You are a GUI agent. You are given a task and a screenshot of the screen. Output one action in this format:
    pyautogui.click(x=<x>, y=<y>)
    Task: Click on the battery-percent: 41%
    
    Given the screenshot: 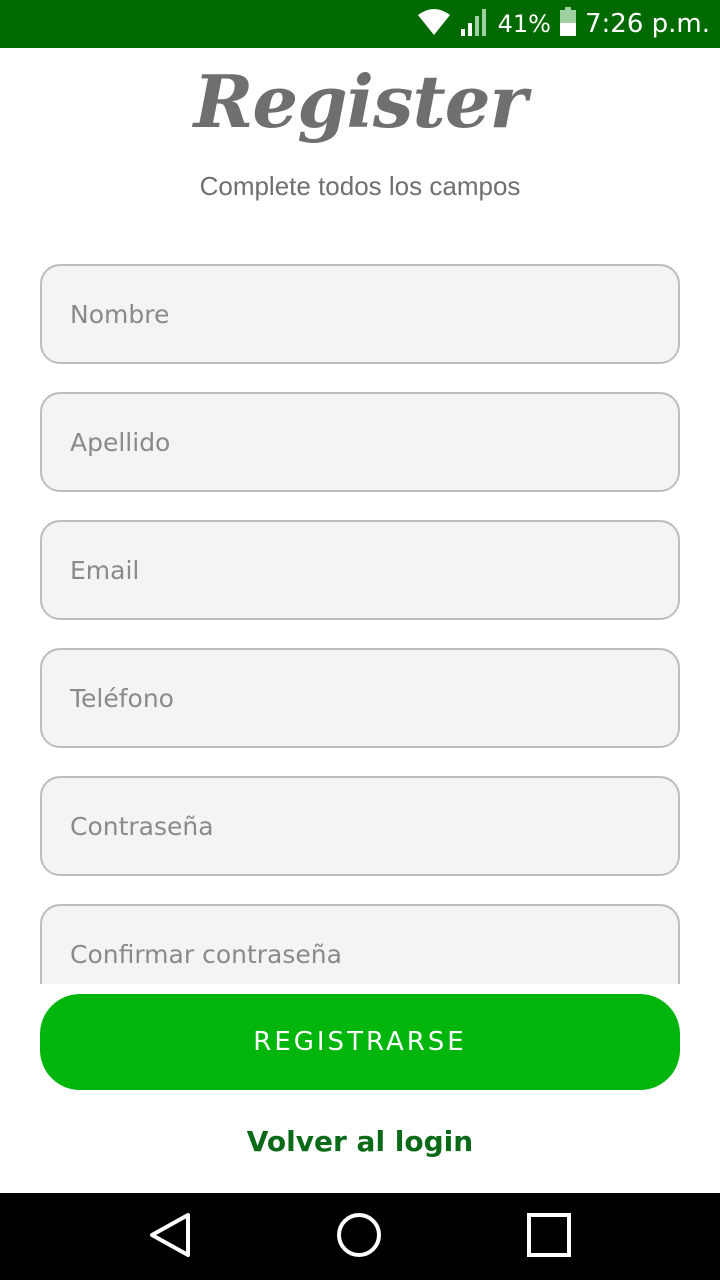 What is the action you would take?
    pyautogui.click(x=524, y=24)
    